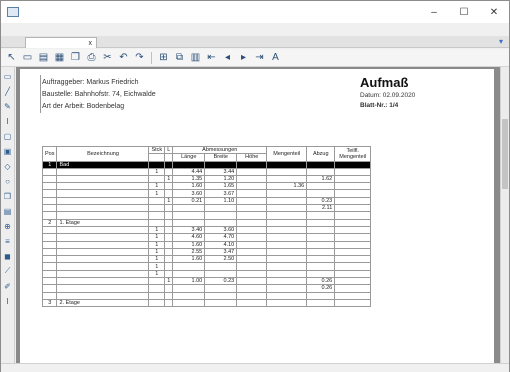 Image resolution: width=510 pixels, height=372 pixels. I want to click on table-row: 1 2.55 3.47, so click(206, 252).